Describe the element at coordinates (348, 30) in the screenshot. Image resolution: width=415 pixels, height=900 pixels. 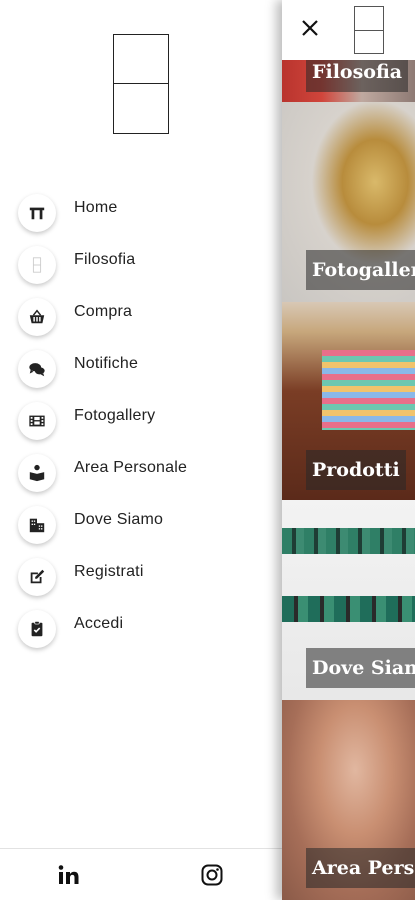
I see `top-bar` at that location.